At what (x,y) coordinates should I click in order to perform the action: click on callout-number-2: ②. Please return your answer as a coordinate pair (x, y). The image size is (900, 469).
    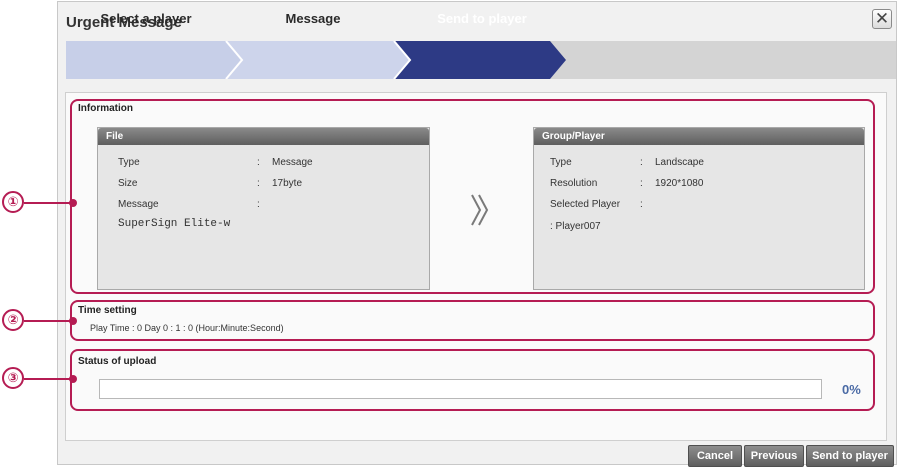
    Looking at the image, I should click on (13, 320).